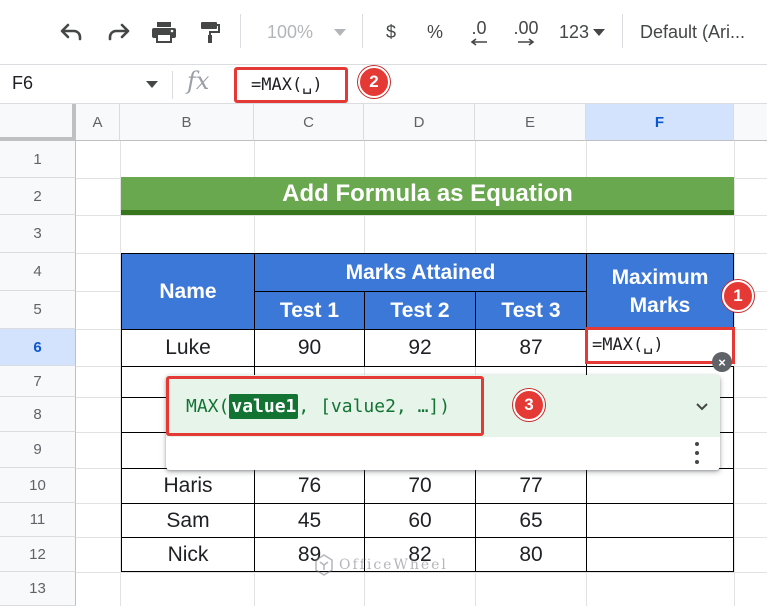  Describe the element at coordinates (38, 381) in the screenshot. I see `row-header-7: 7` at that location.